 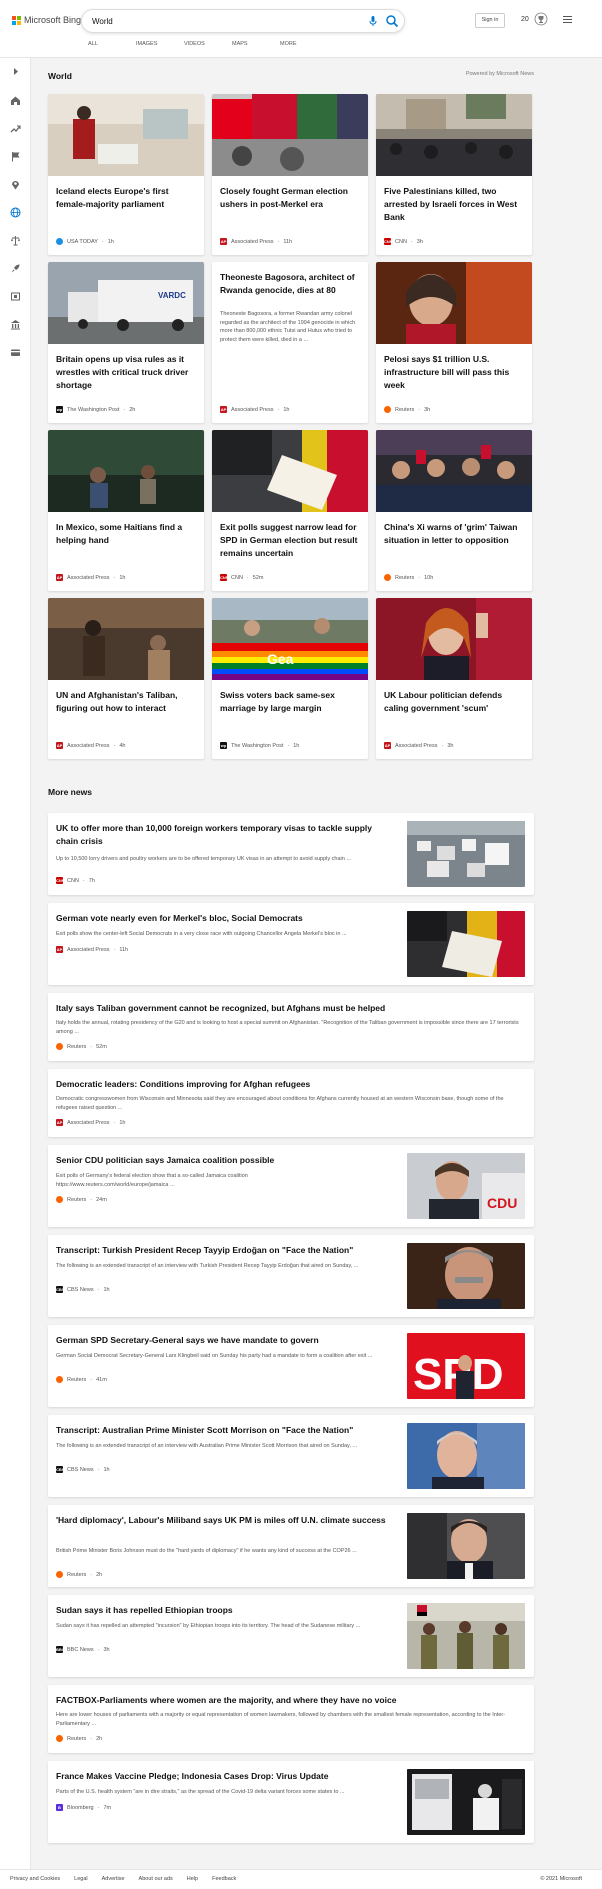 What do you see at coordinates (15, 184) in the screenshot?
I see `location-pin-icon` at bounding box center [15, 184].